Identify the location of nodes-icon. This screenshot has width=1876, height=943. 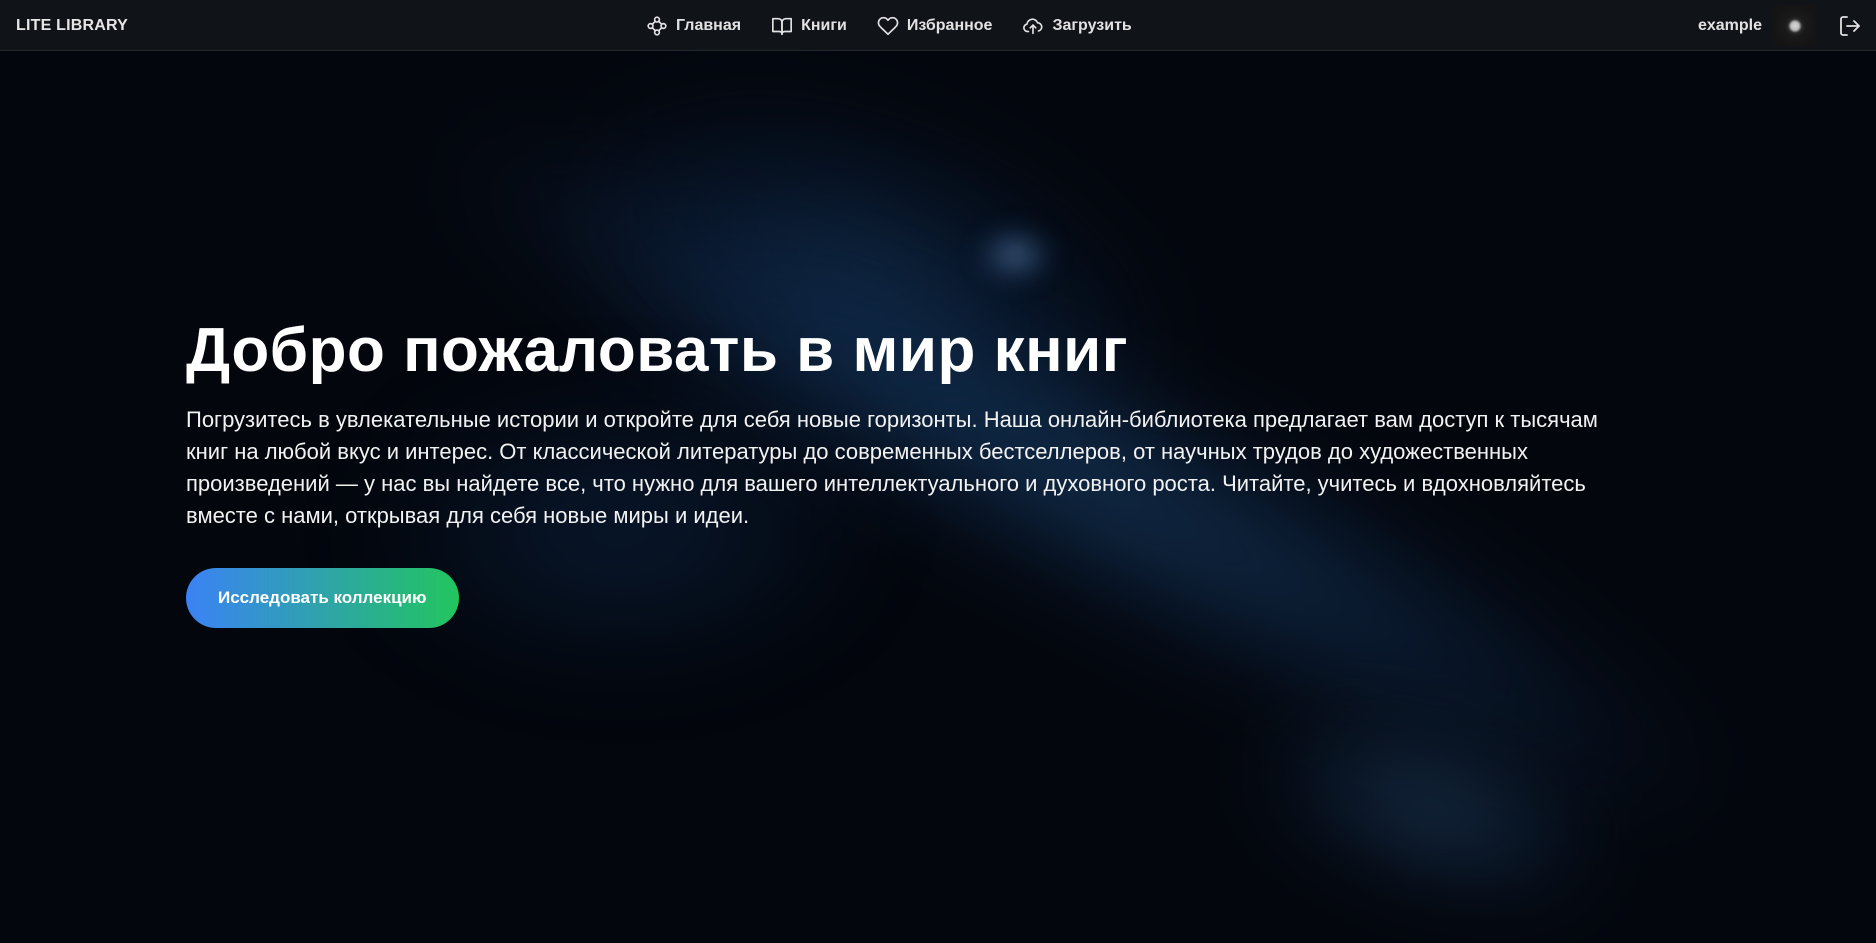
(657, 26).